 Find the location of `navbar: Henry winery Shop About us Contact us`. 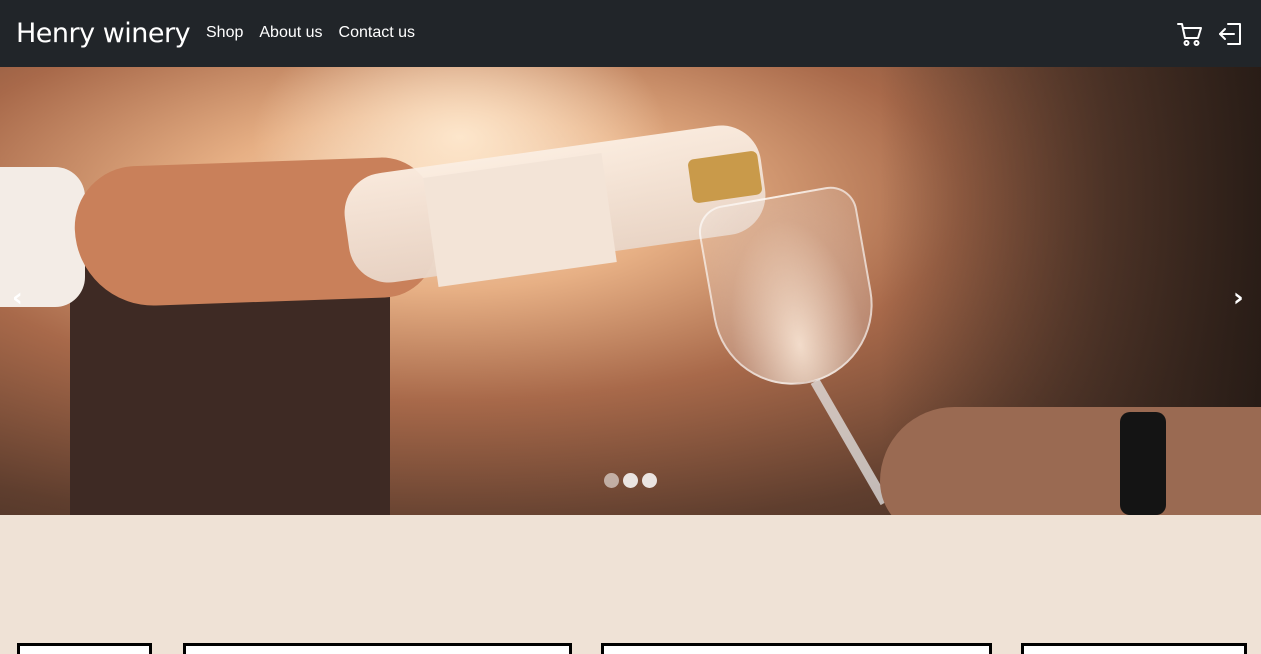

navbar: Henry winery Shop About us Contact us is located at coordinates (630, 33).